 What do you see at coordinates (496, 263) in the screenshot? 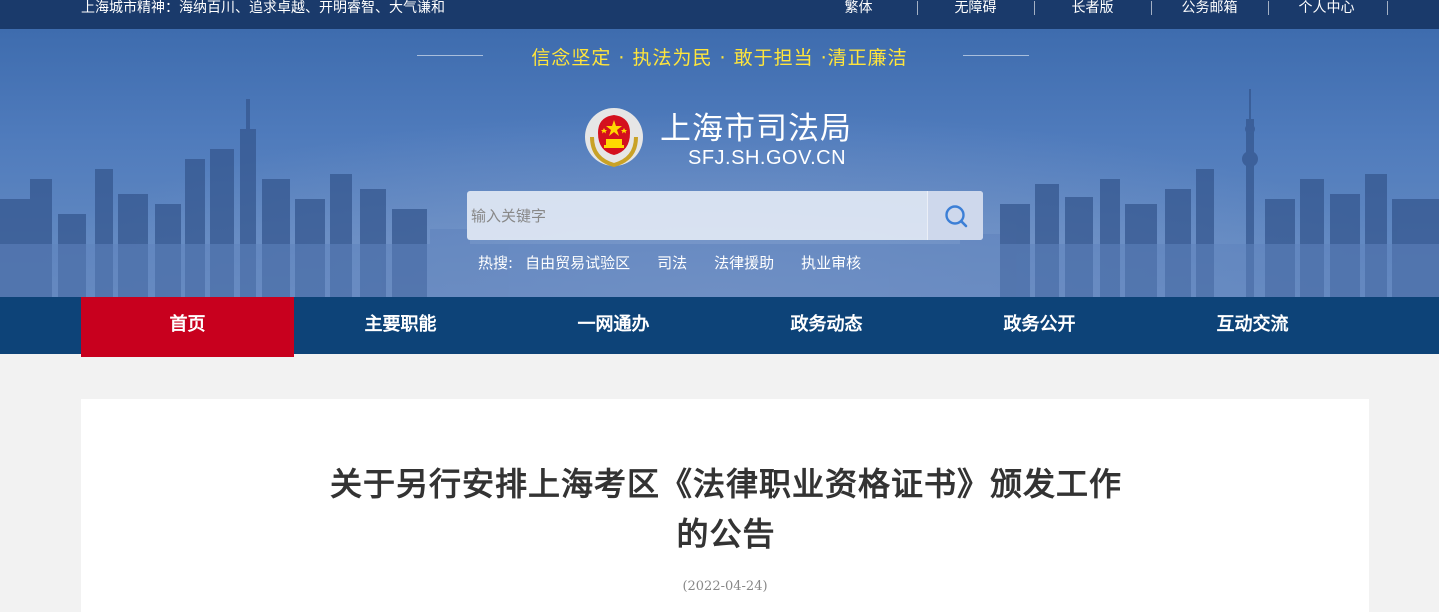
I see `hot-search-label: 热搜:` at bounding box center [496, 263].